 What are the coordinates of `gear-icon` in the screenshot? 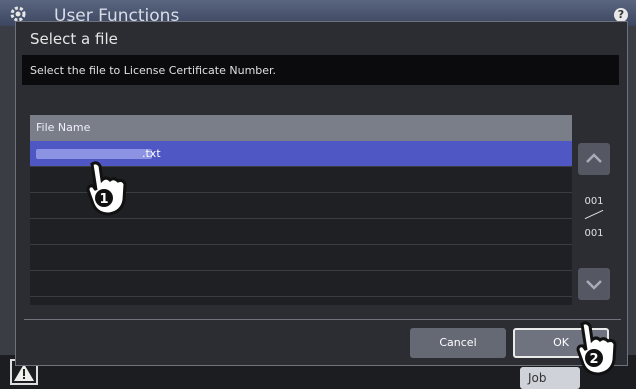 It's located at (18, 14).